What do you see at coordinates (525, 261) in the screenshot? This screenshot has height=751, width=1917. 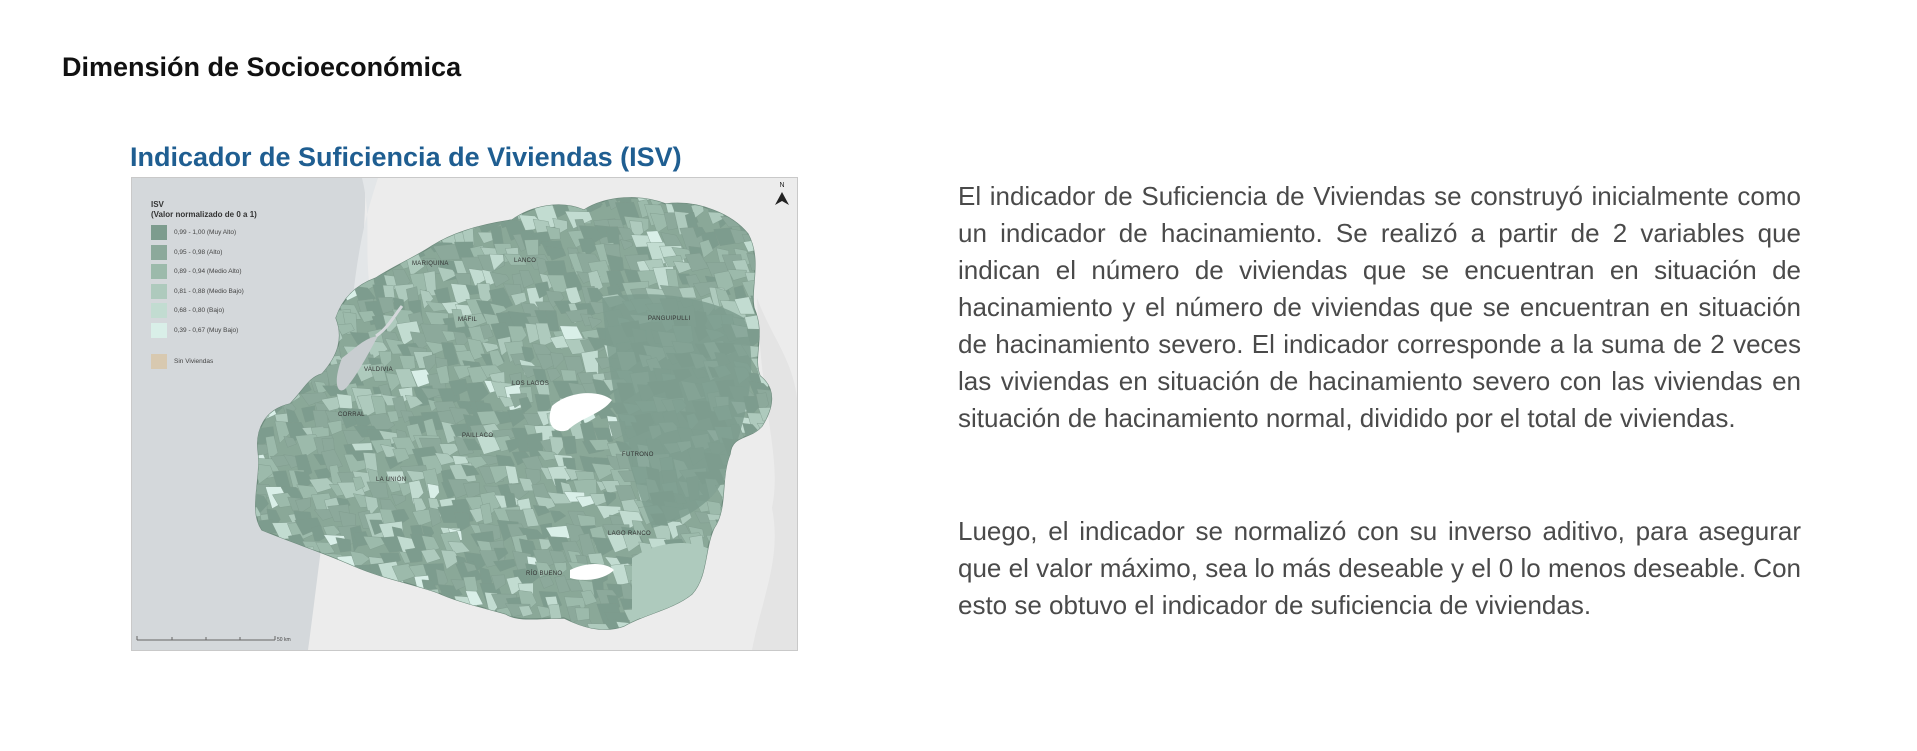 I see `place-label: LANCO` at bounding box center [525, 261].